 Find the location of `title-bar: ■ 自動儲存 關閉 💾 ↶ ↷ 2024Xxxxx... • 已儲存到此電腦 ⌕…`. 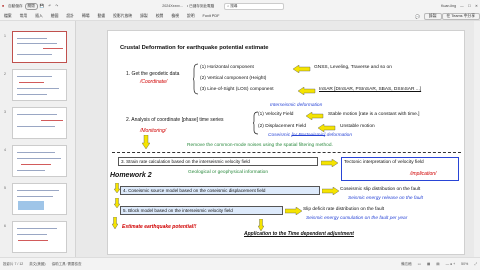

title-bar: ■ 自動儲存 關閉 💾 ↶ ↷ 2024Xxxxx... • 已儲存到此電腦 ⌕… is located at coordinates (240, 6).